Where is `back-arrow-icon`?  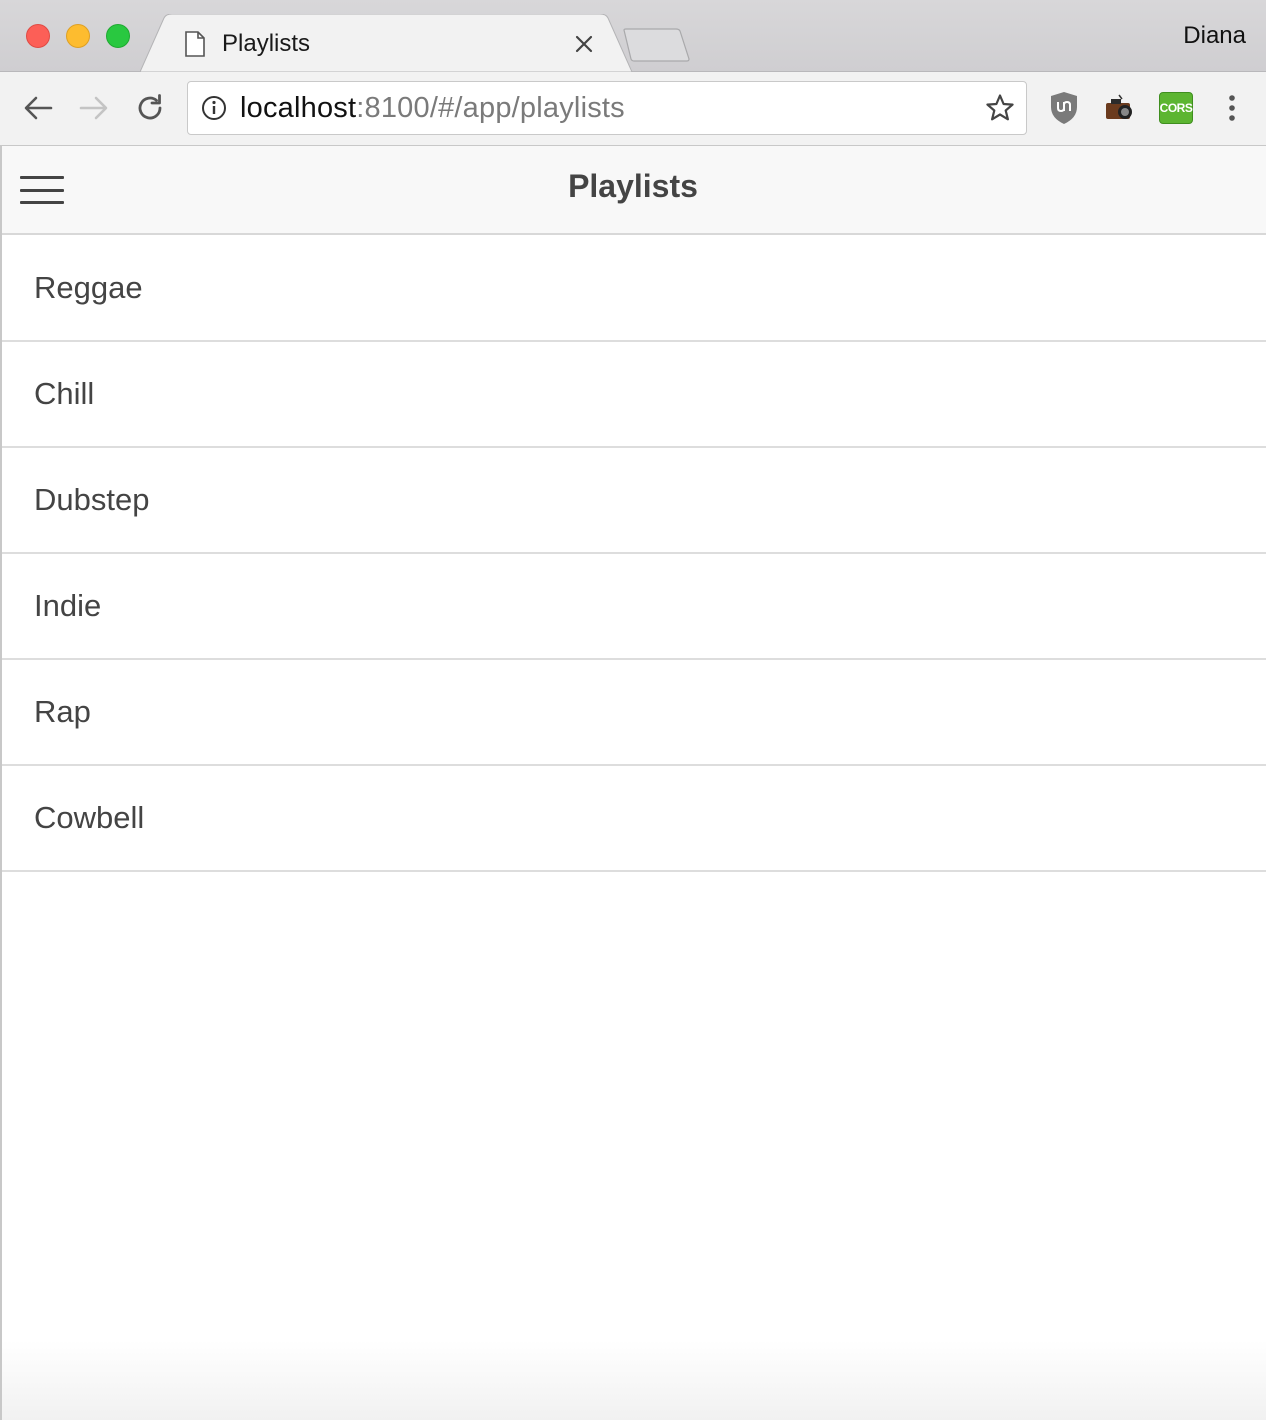 back-arrow-icon is located at coordinates (38, 108).